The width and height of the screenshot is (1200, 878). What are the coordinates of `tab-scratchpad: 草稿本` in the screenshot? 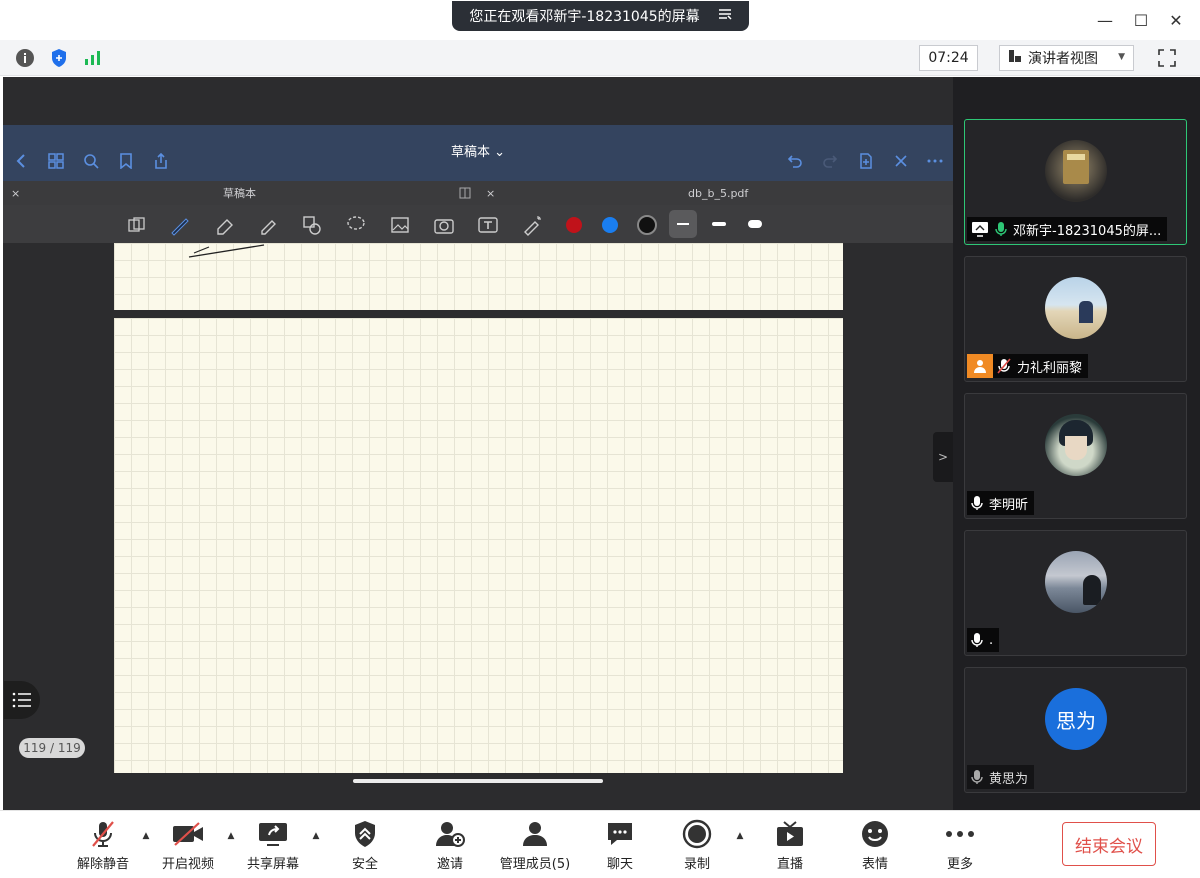 It's located at (239, 193).